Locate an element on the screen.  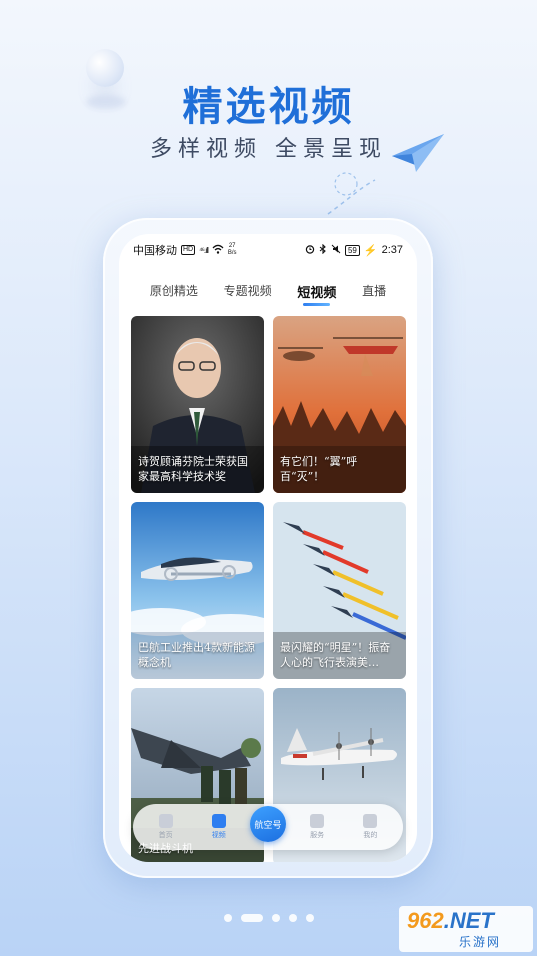
nav-profile: 我的 is located at coordinates (370, 827).